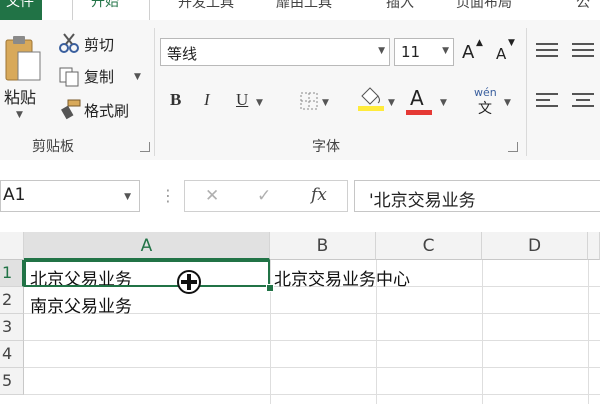 This screenshot has width=600, height=404. Describe the element at coordinates (547, 102) in the screenshot. I see `align-left-icon` at that location.